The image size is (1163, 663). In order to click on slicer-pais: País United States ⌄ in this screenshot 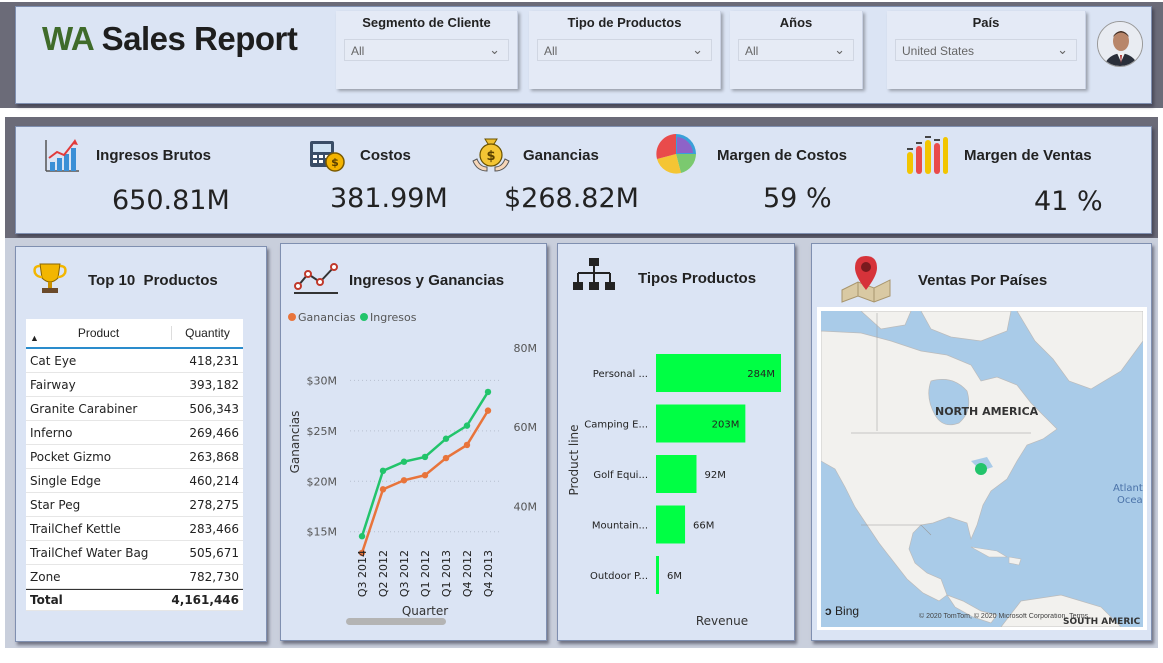, I will do `click(986, 50)`.